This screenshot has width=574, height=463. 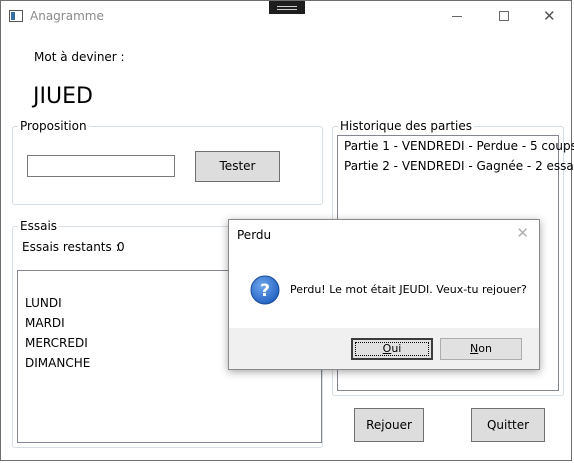 What do you see at coordinates (16, 16) in the screenshot?
I see `app-icon` at bounding box center [16, 16].